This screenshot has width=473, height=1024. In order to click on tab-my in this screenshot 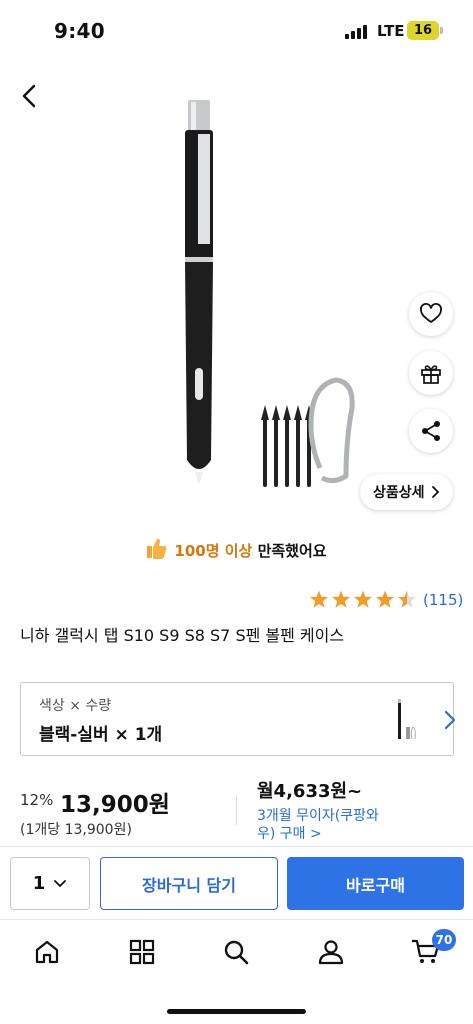, I will do `click(331, 952)`.